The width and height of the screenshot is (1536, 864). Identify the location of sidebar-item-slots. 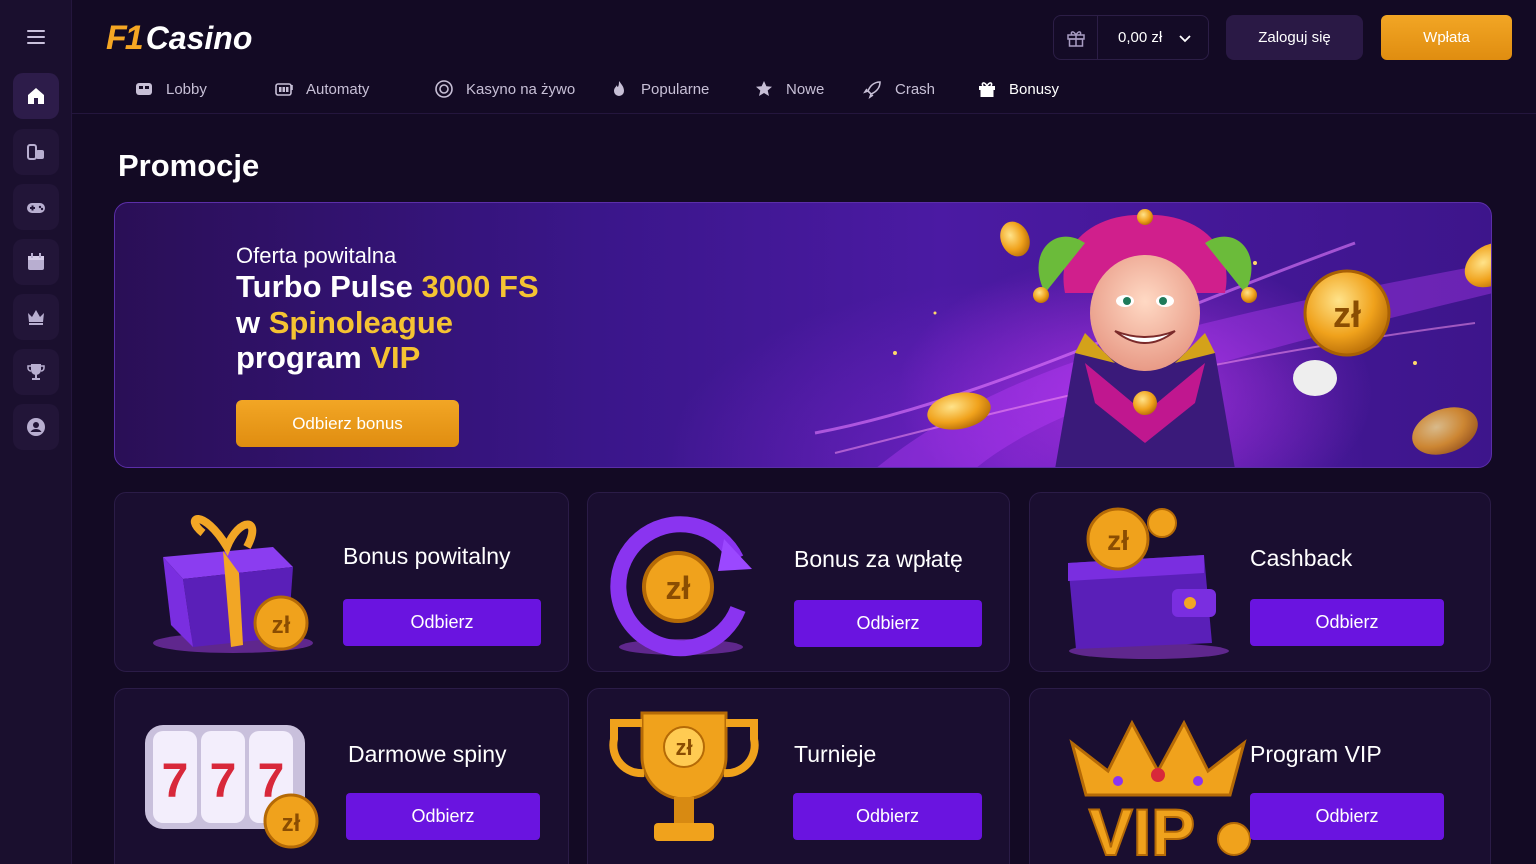
(36, 152).